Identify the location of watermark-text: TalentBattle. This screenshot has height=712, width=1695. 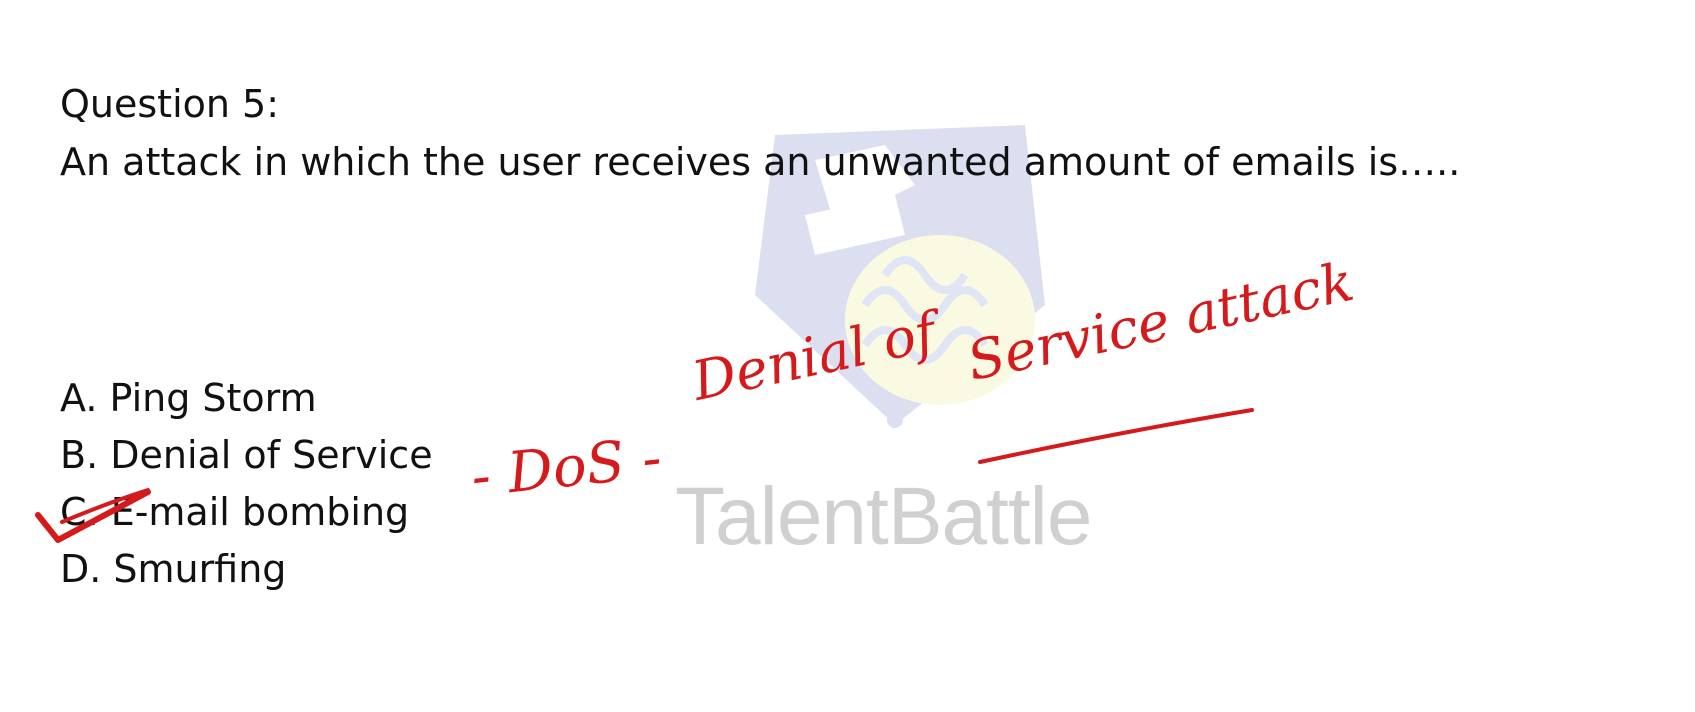
(883, 516).